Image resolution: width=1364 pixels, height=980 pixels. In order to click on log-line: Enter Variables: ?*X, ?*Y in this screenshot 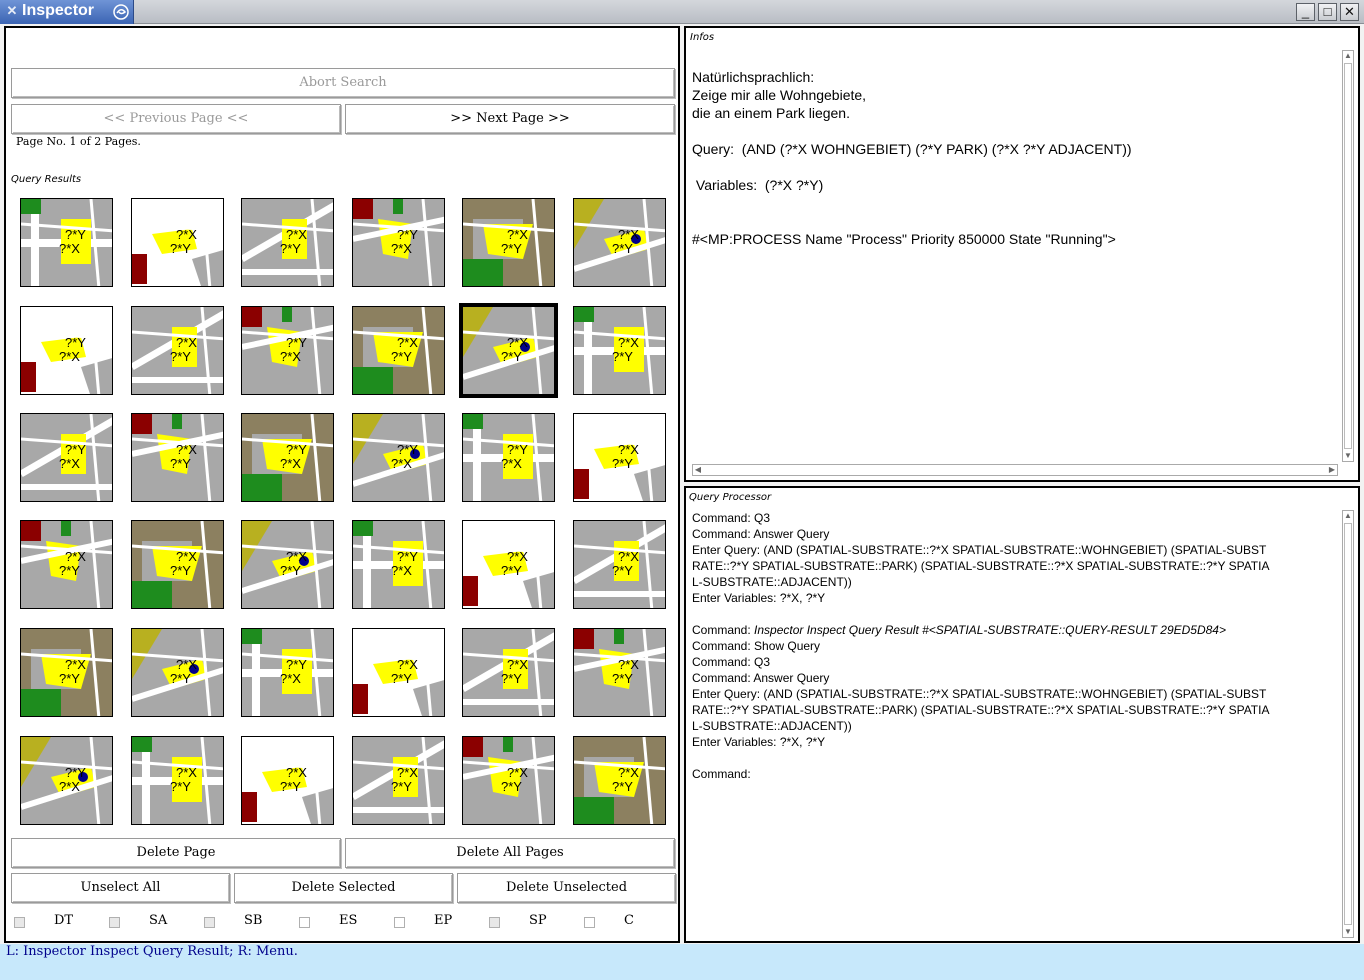, I will do `click(759, 598)`.